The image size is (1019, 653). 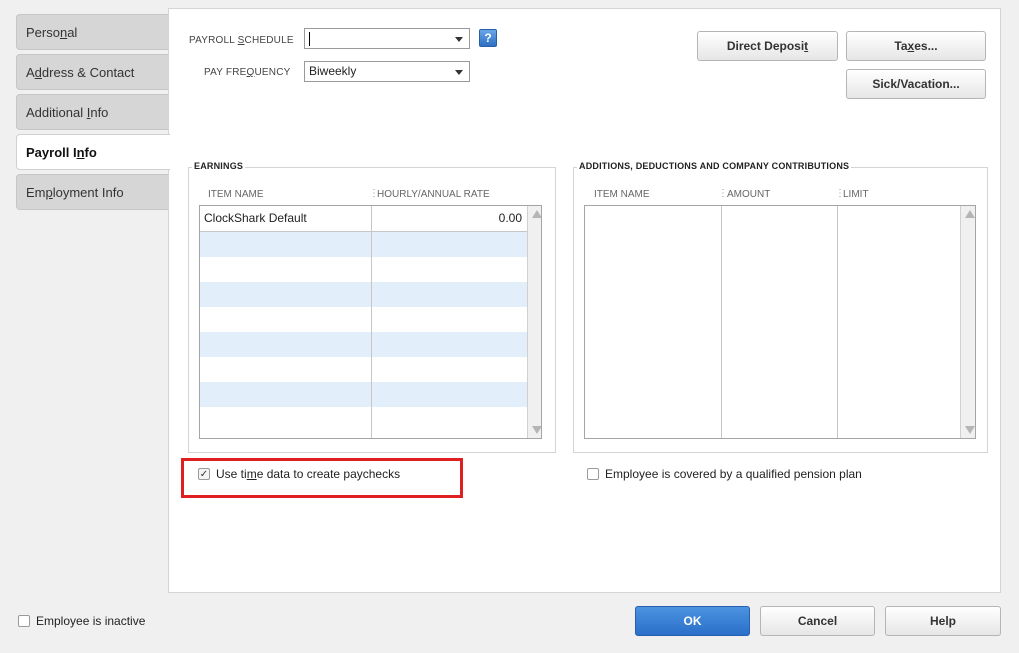 I want to click on earnings-item-name: ClockShark Default, so click(x=255, y=218).